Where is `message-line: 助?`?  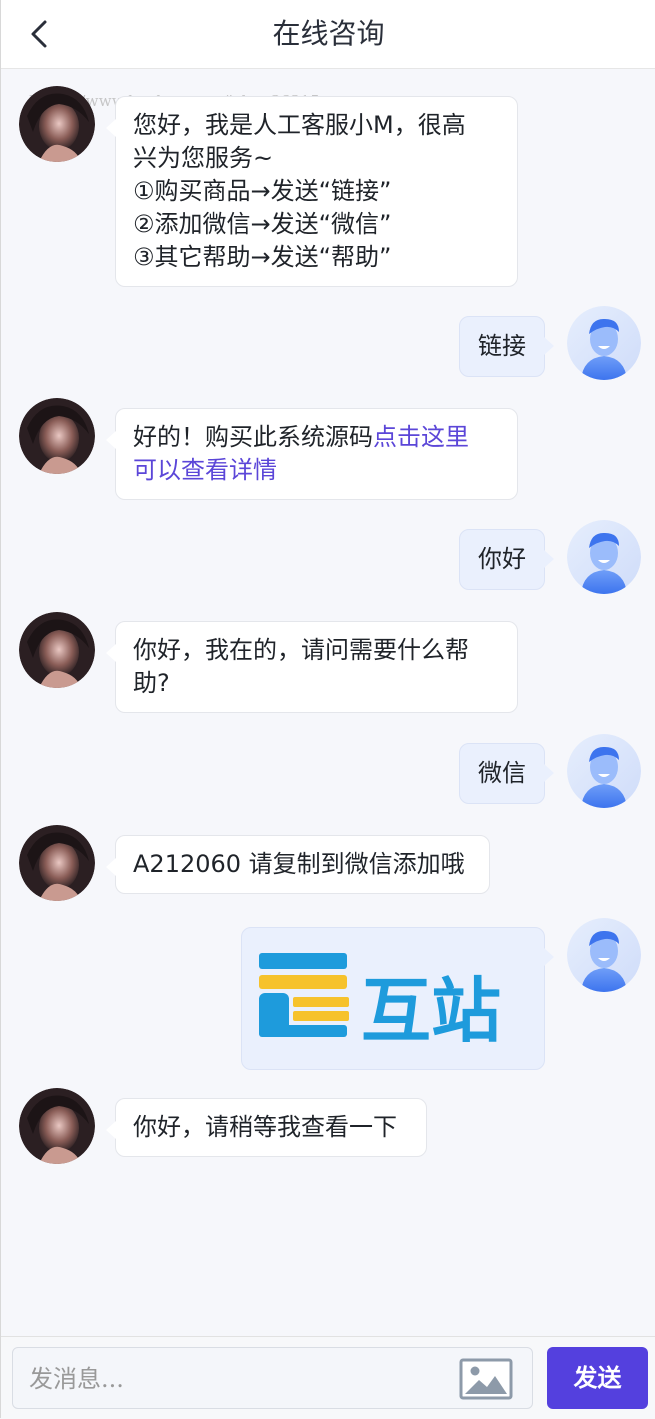 message-line: 助? is located at coordinates (151, 683).